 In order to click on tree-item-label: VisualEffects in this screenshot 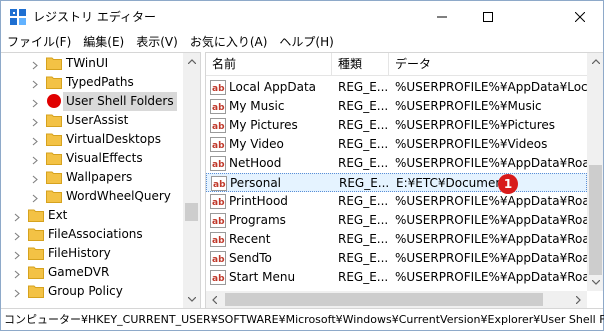, I will do `click(104, 158)`.